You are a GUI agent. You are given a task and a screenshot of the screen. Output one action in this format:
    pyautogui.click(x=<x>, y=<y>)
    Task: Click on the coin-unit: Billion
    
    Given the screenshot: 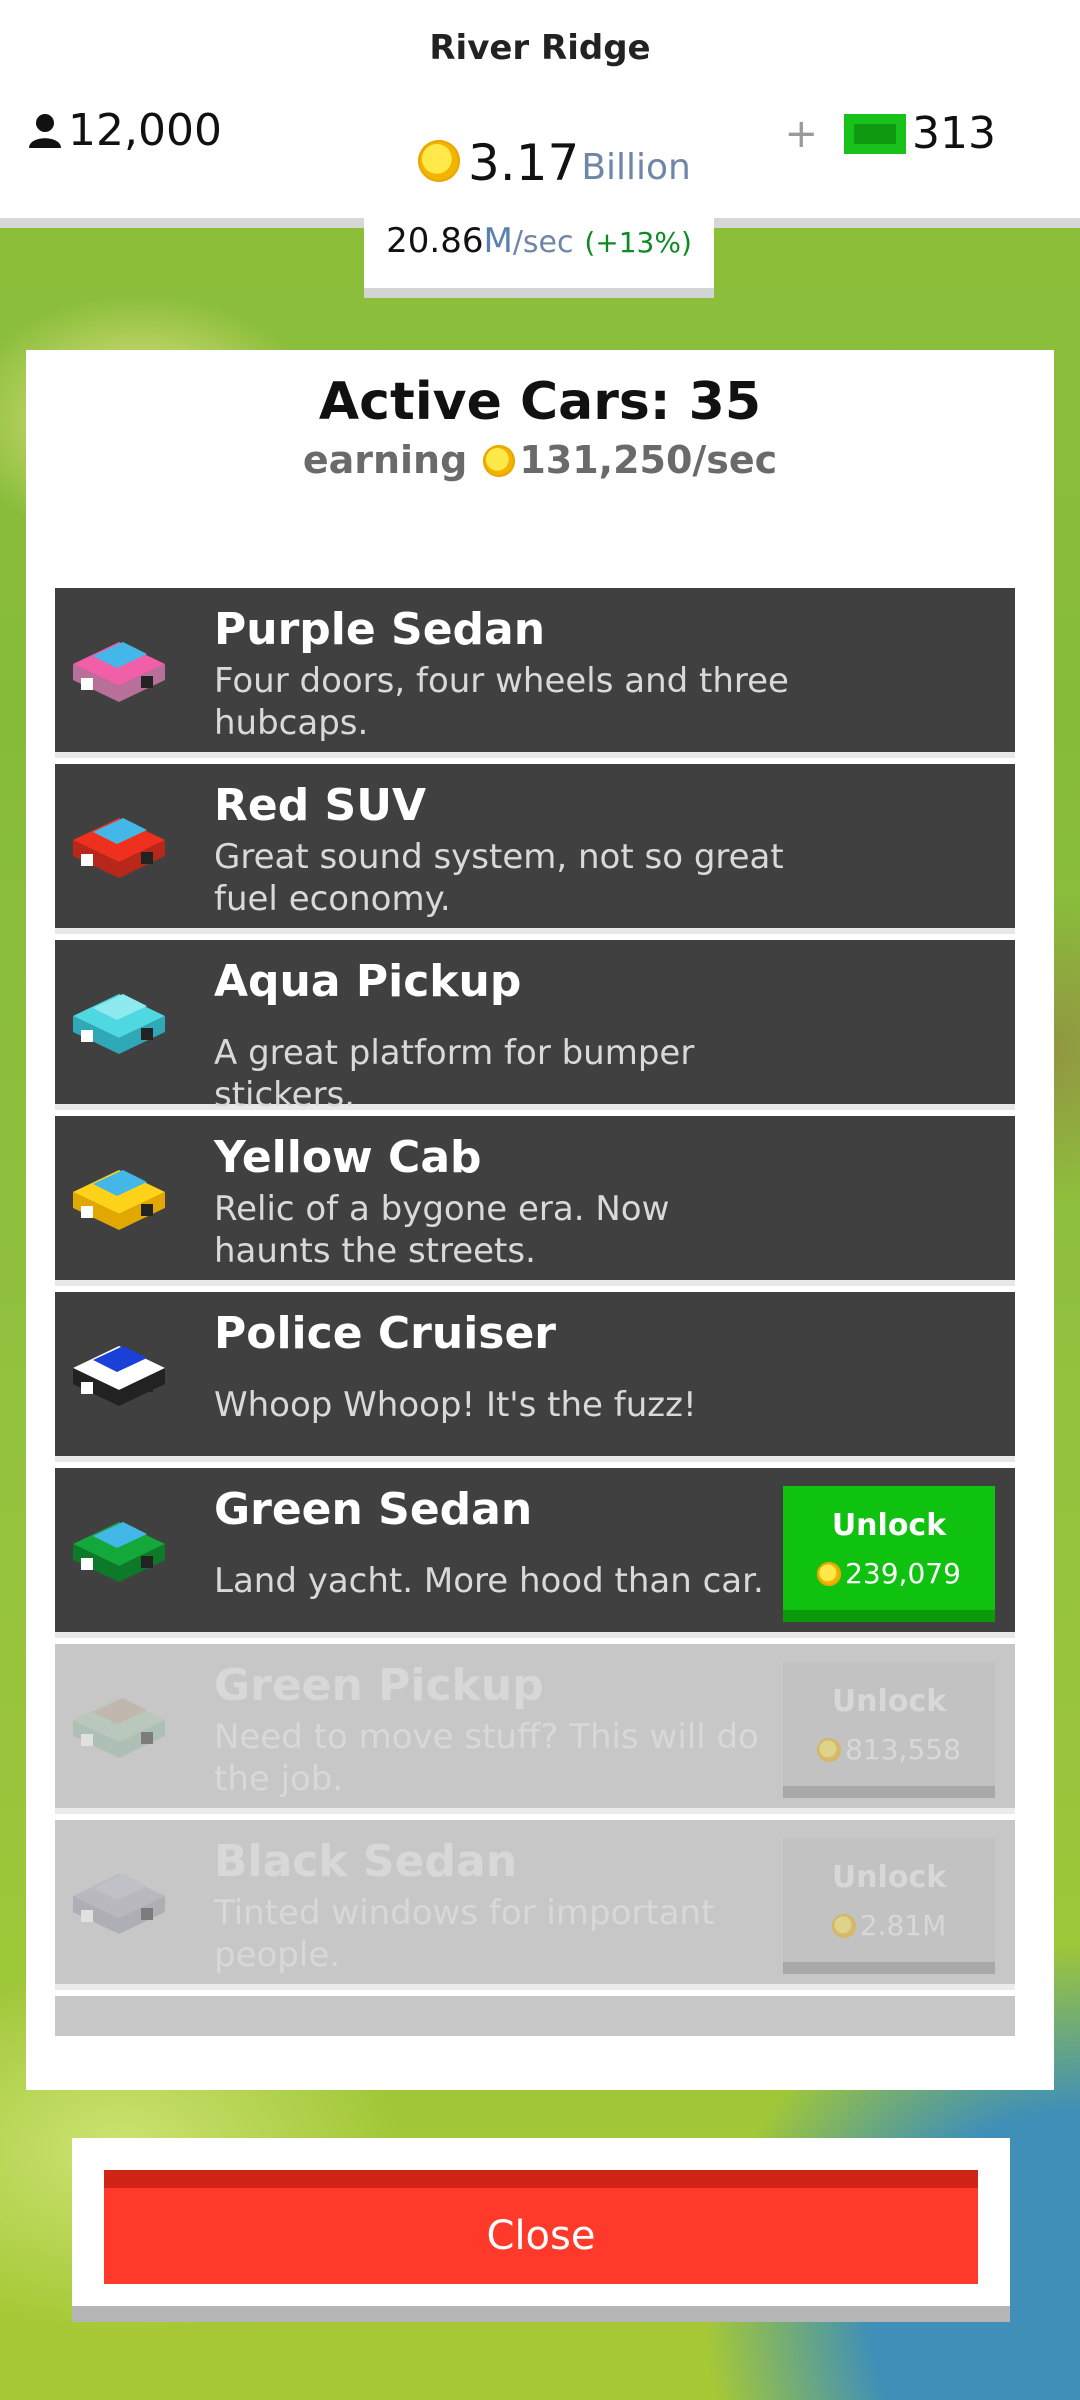 What is the action you would take?
    pyautogui.click(x=636, y=167)
    